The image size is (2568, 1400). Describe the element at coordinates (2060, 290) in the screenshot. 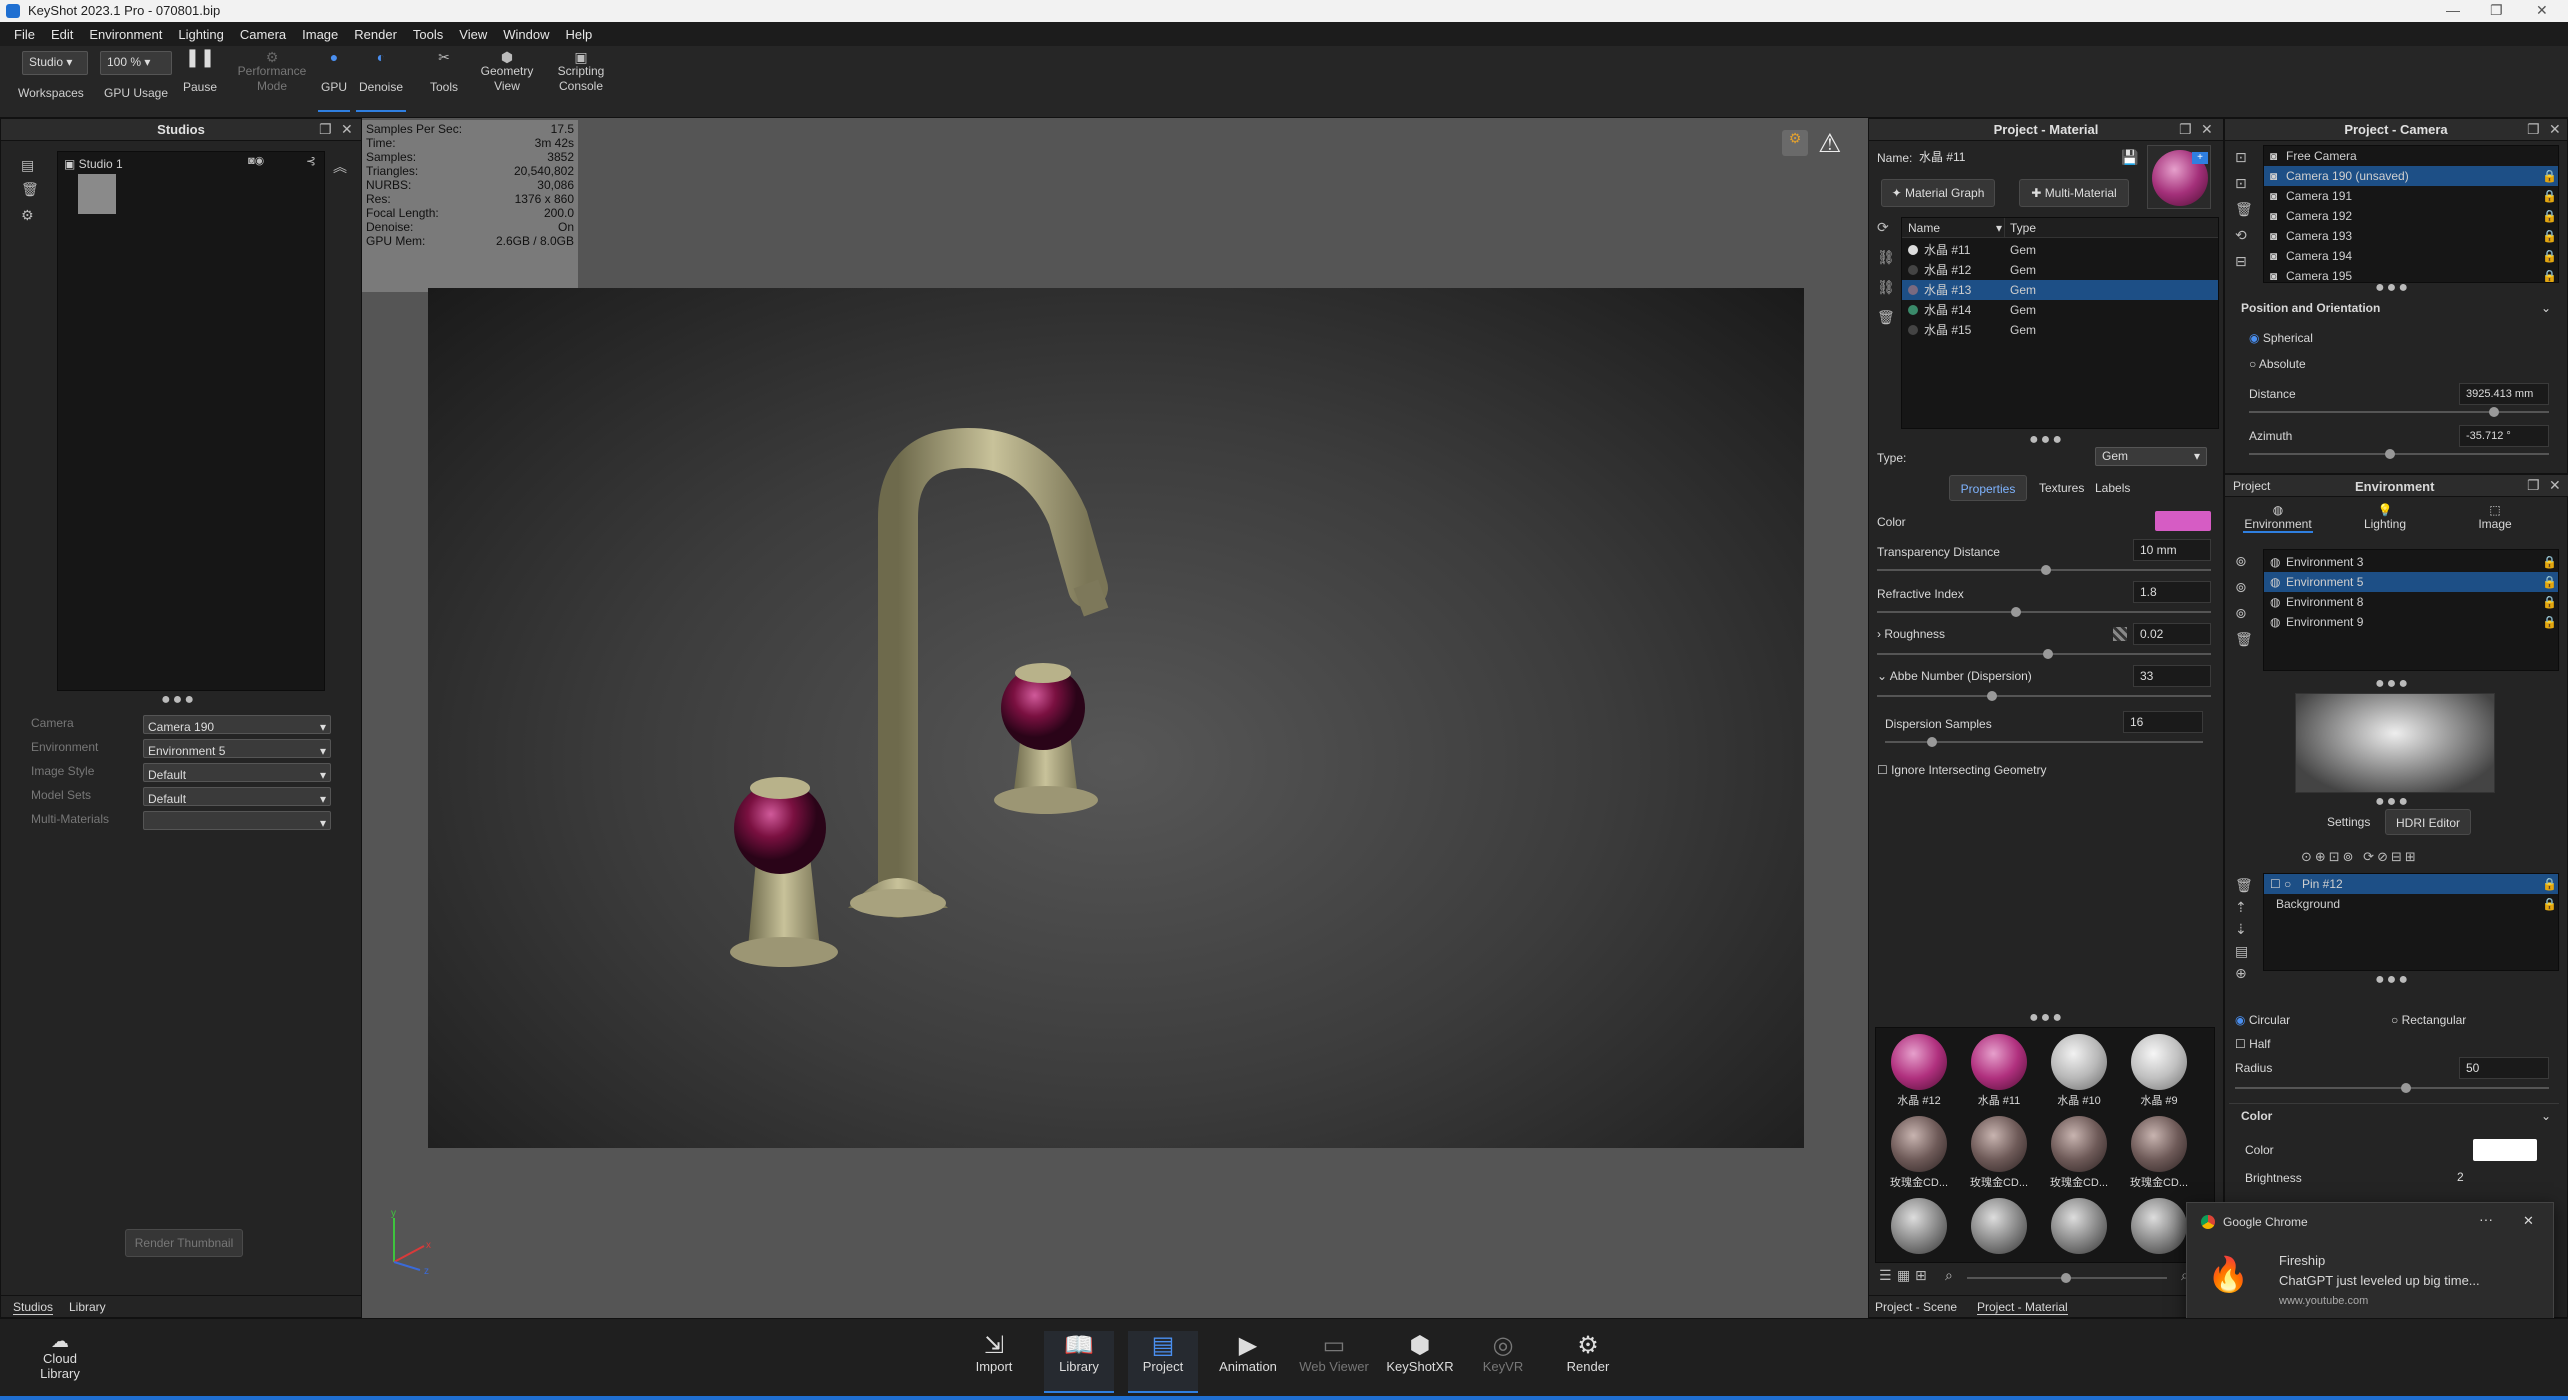

I see `material-row-selected: 水晶 #13 Gem` at that location.